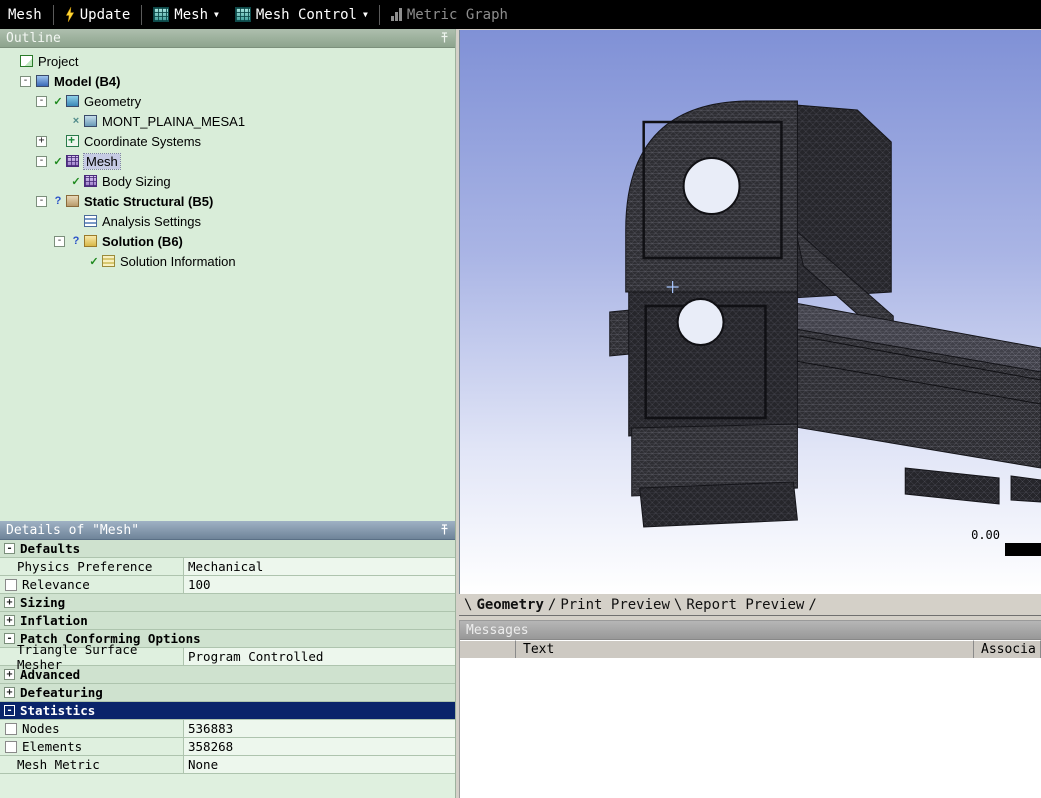 The height and width of the screenshot is (798, 1041). I want to click on static-structural-icon, so click(72, 201).